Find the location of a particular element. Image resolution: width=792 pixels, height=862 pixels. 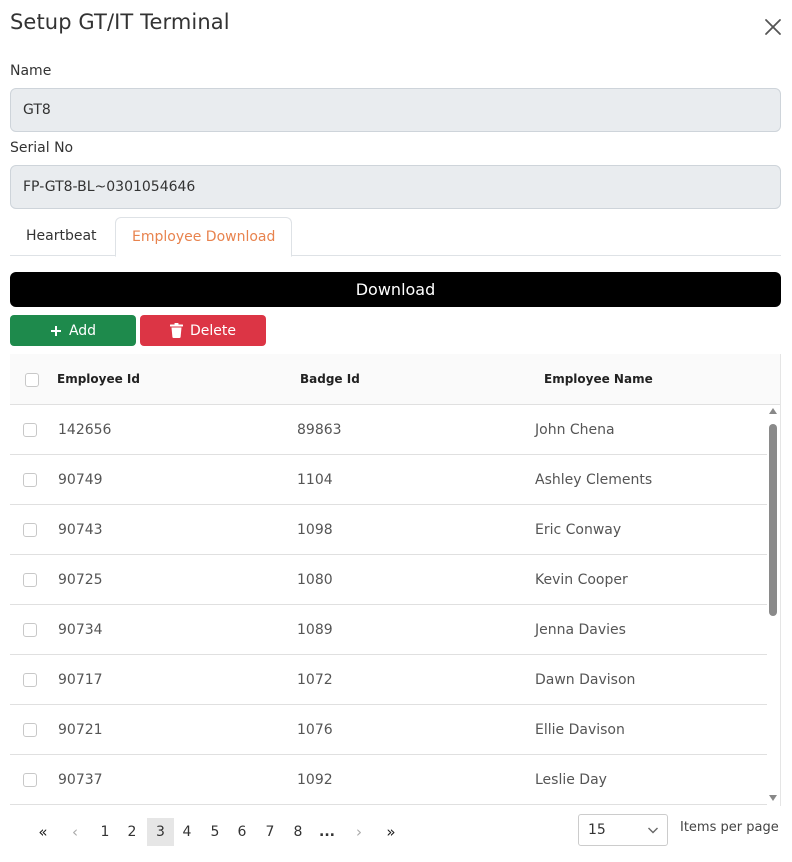

plus-icon is located at coordinates (55, 330).